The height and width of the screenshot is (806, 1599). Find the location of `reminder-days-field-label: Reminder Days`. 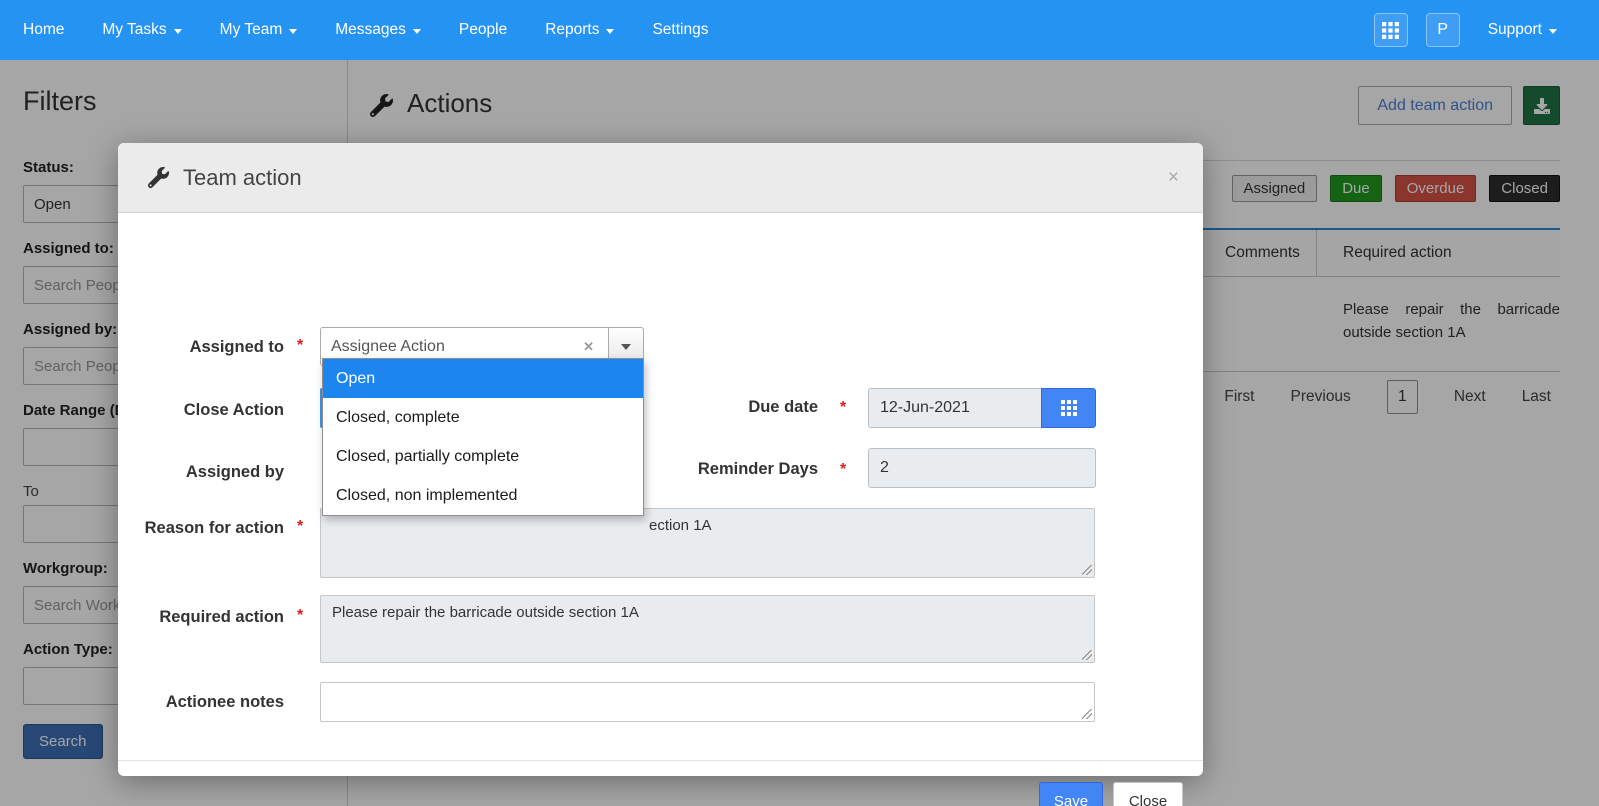

reminder-days-field-label: Reminder Days is located at coordinates (757, 469).